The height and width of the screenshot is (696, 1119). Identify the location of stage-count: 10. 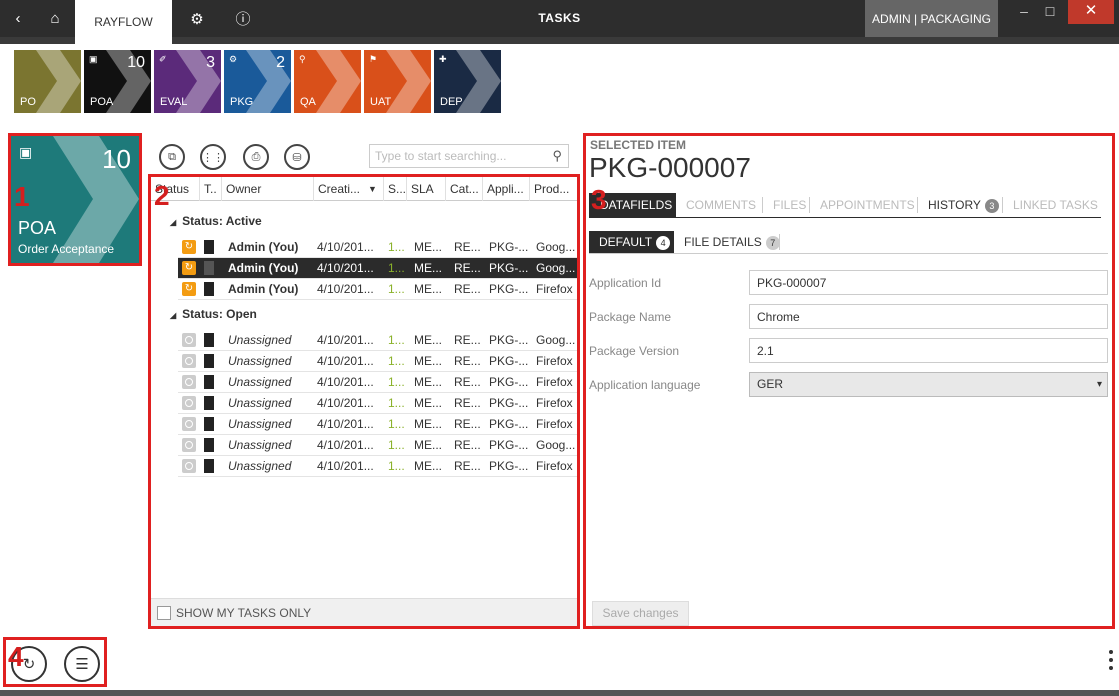
(116, 159).